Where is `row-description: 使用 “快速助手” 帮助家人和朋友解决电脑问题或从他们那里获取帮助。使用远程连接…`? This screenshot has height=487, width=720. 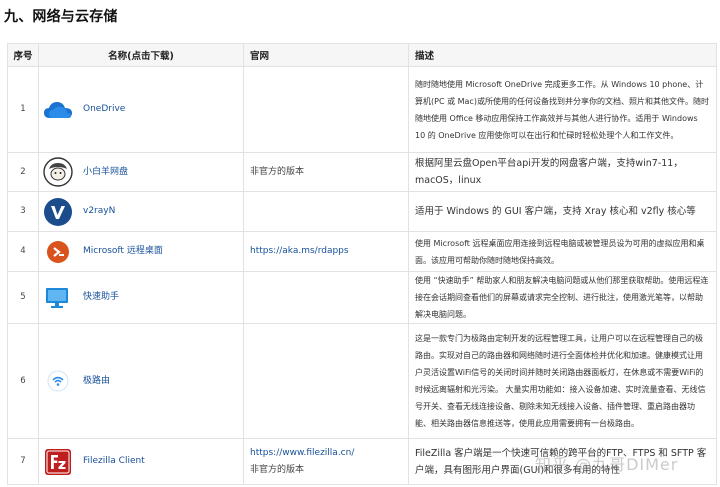 row-description: 使用 “快速助手” 帮助家人和朋友解决电脑问题或从他们那里获取帮助。使用远程连接… is located at coordinates (562, 297).